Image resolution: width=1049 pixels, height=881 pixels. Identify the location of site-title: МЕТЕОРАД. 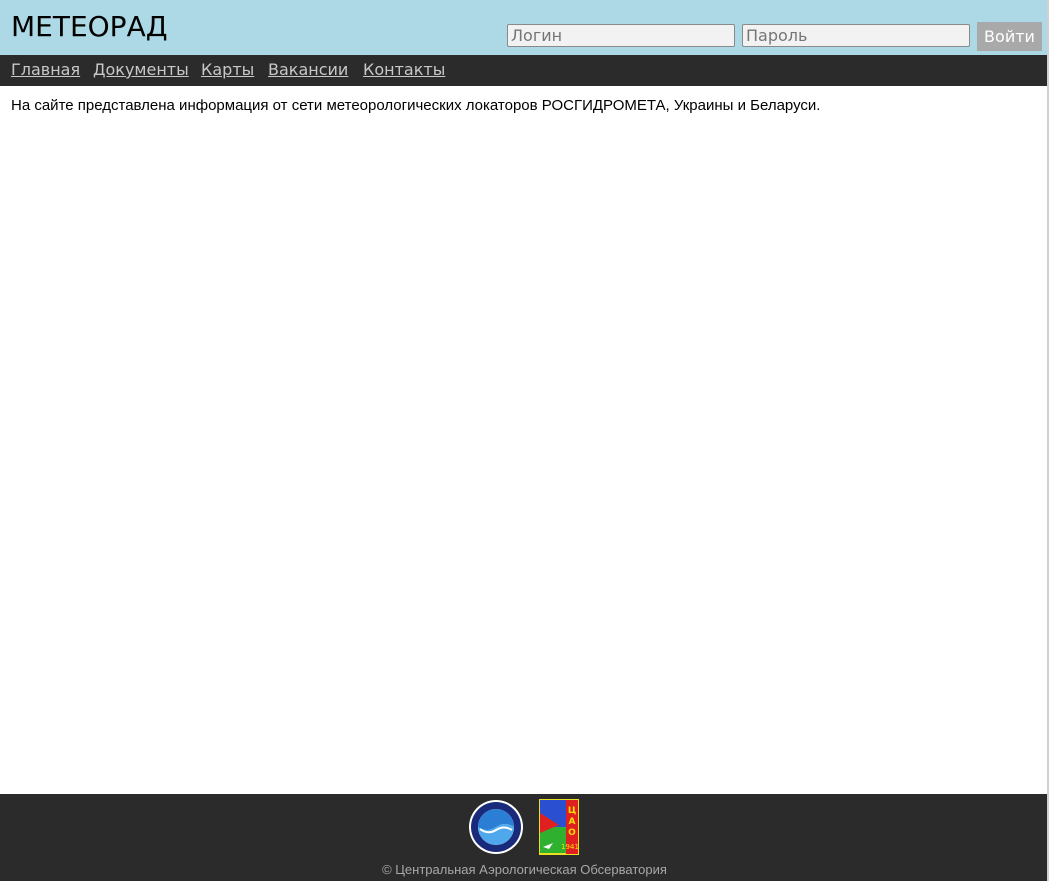
(89, 26).